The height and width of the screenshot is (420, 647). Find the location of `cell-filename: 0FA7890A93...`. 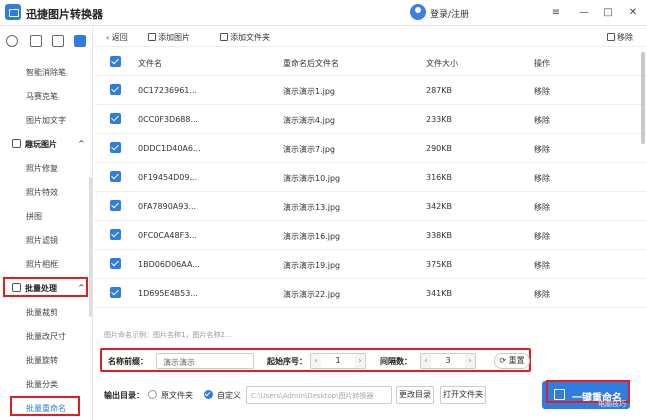

cell-filename: 0FA7890A93... is located at coordinates (167, 206).